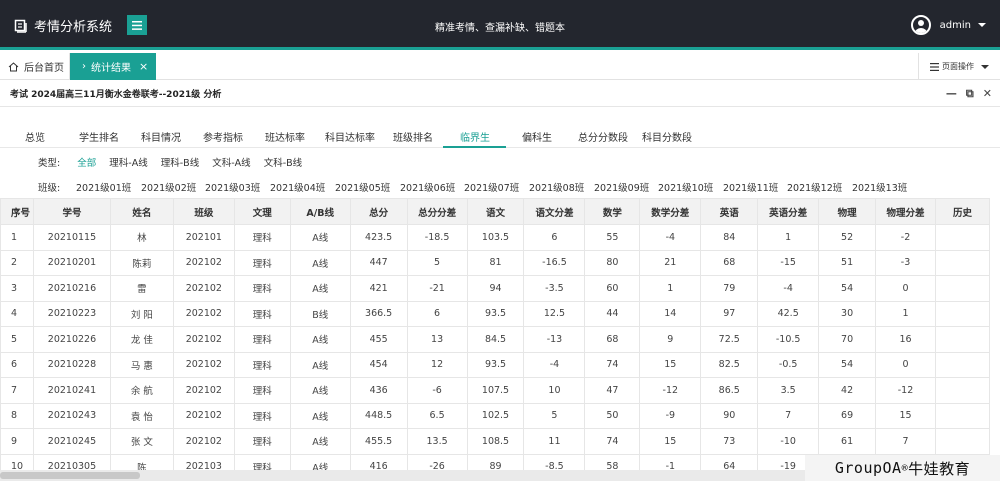 The width and height of the screenshot is (1000, 481). I want to click on table-cell: 61, so click(847, 441).